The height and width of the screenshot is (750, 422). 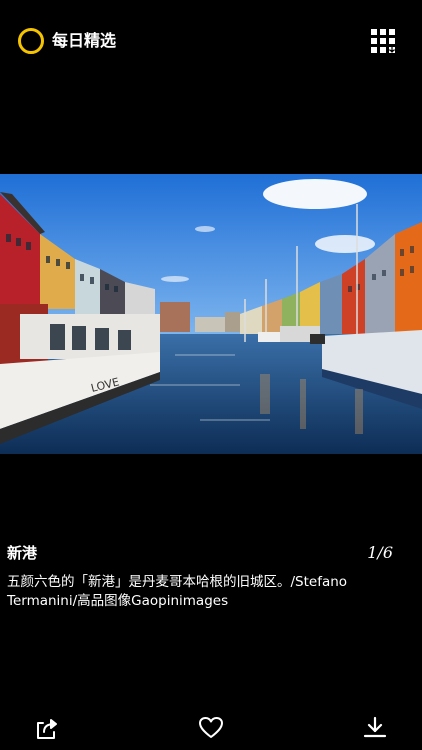 I want to click on circle-ring-icon, so click(x=31, y=41).